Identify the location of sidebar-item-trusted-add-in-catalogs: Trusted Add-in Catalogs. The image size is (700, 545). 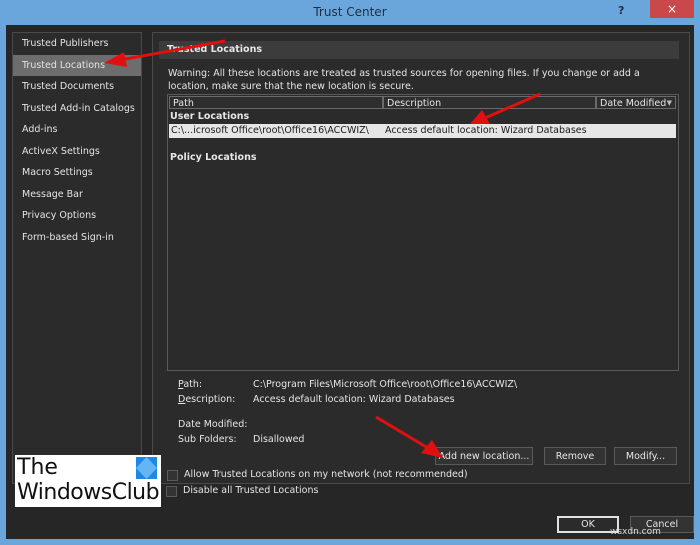
(77, 109).